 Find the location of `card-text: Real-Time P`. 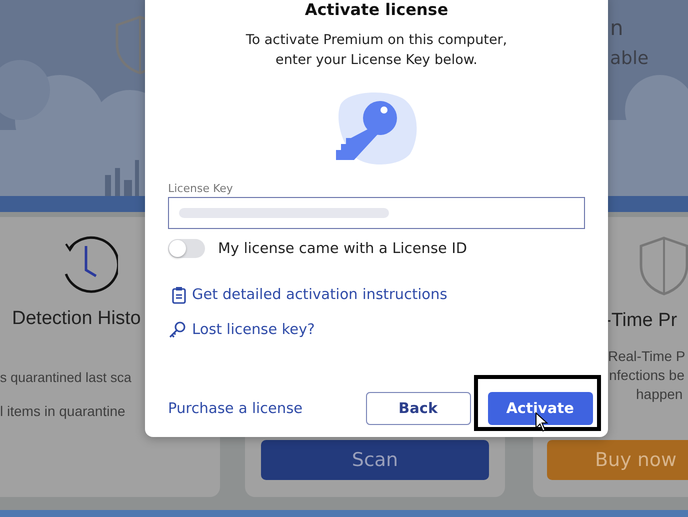

card-text: Real-Time P is located at coordinates (647, 356).